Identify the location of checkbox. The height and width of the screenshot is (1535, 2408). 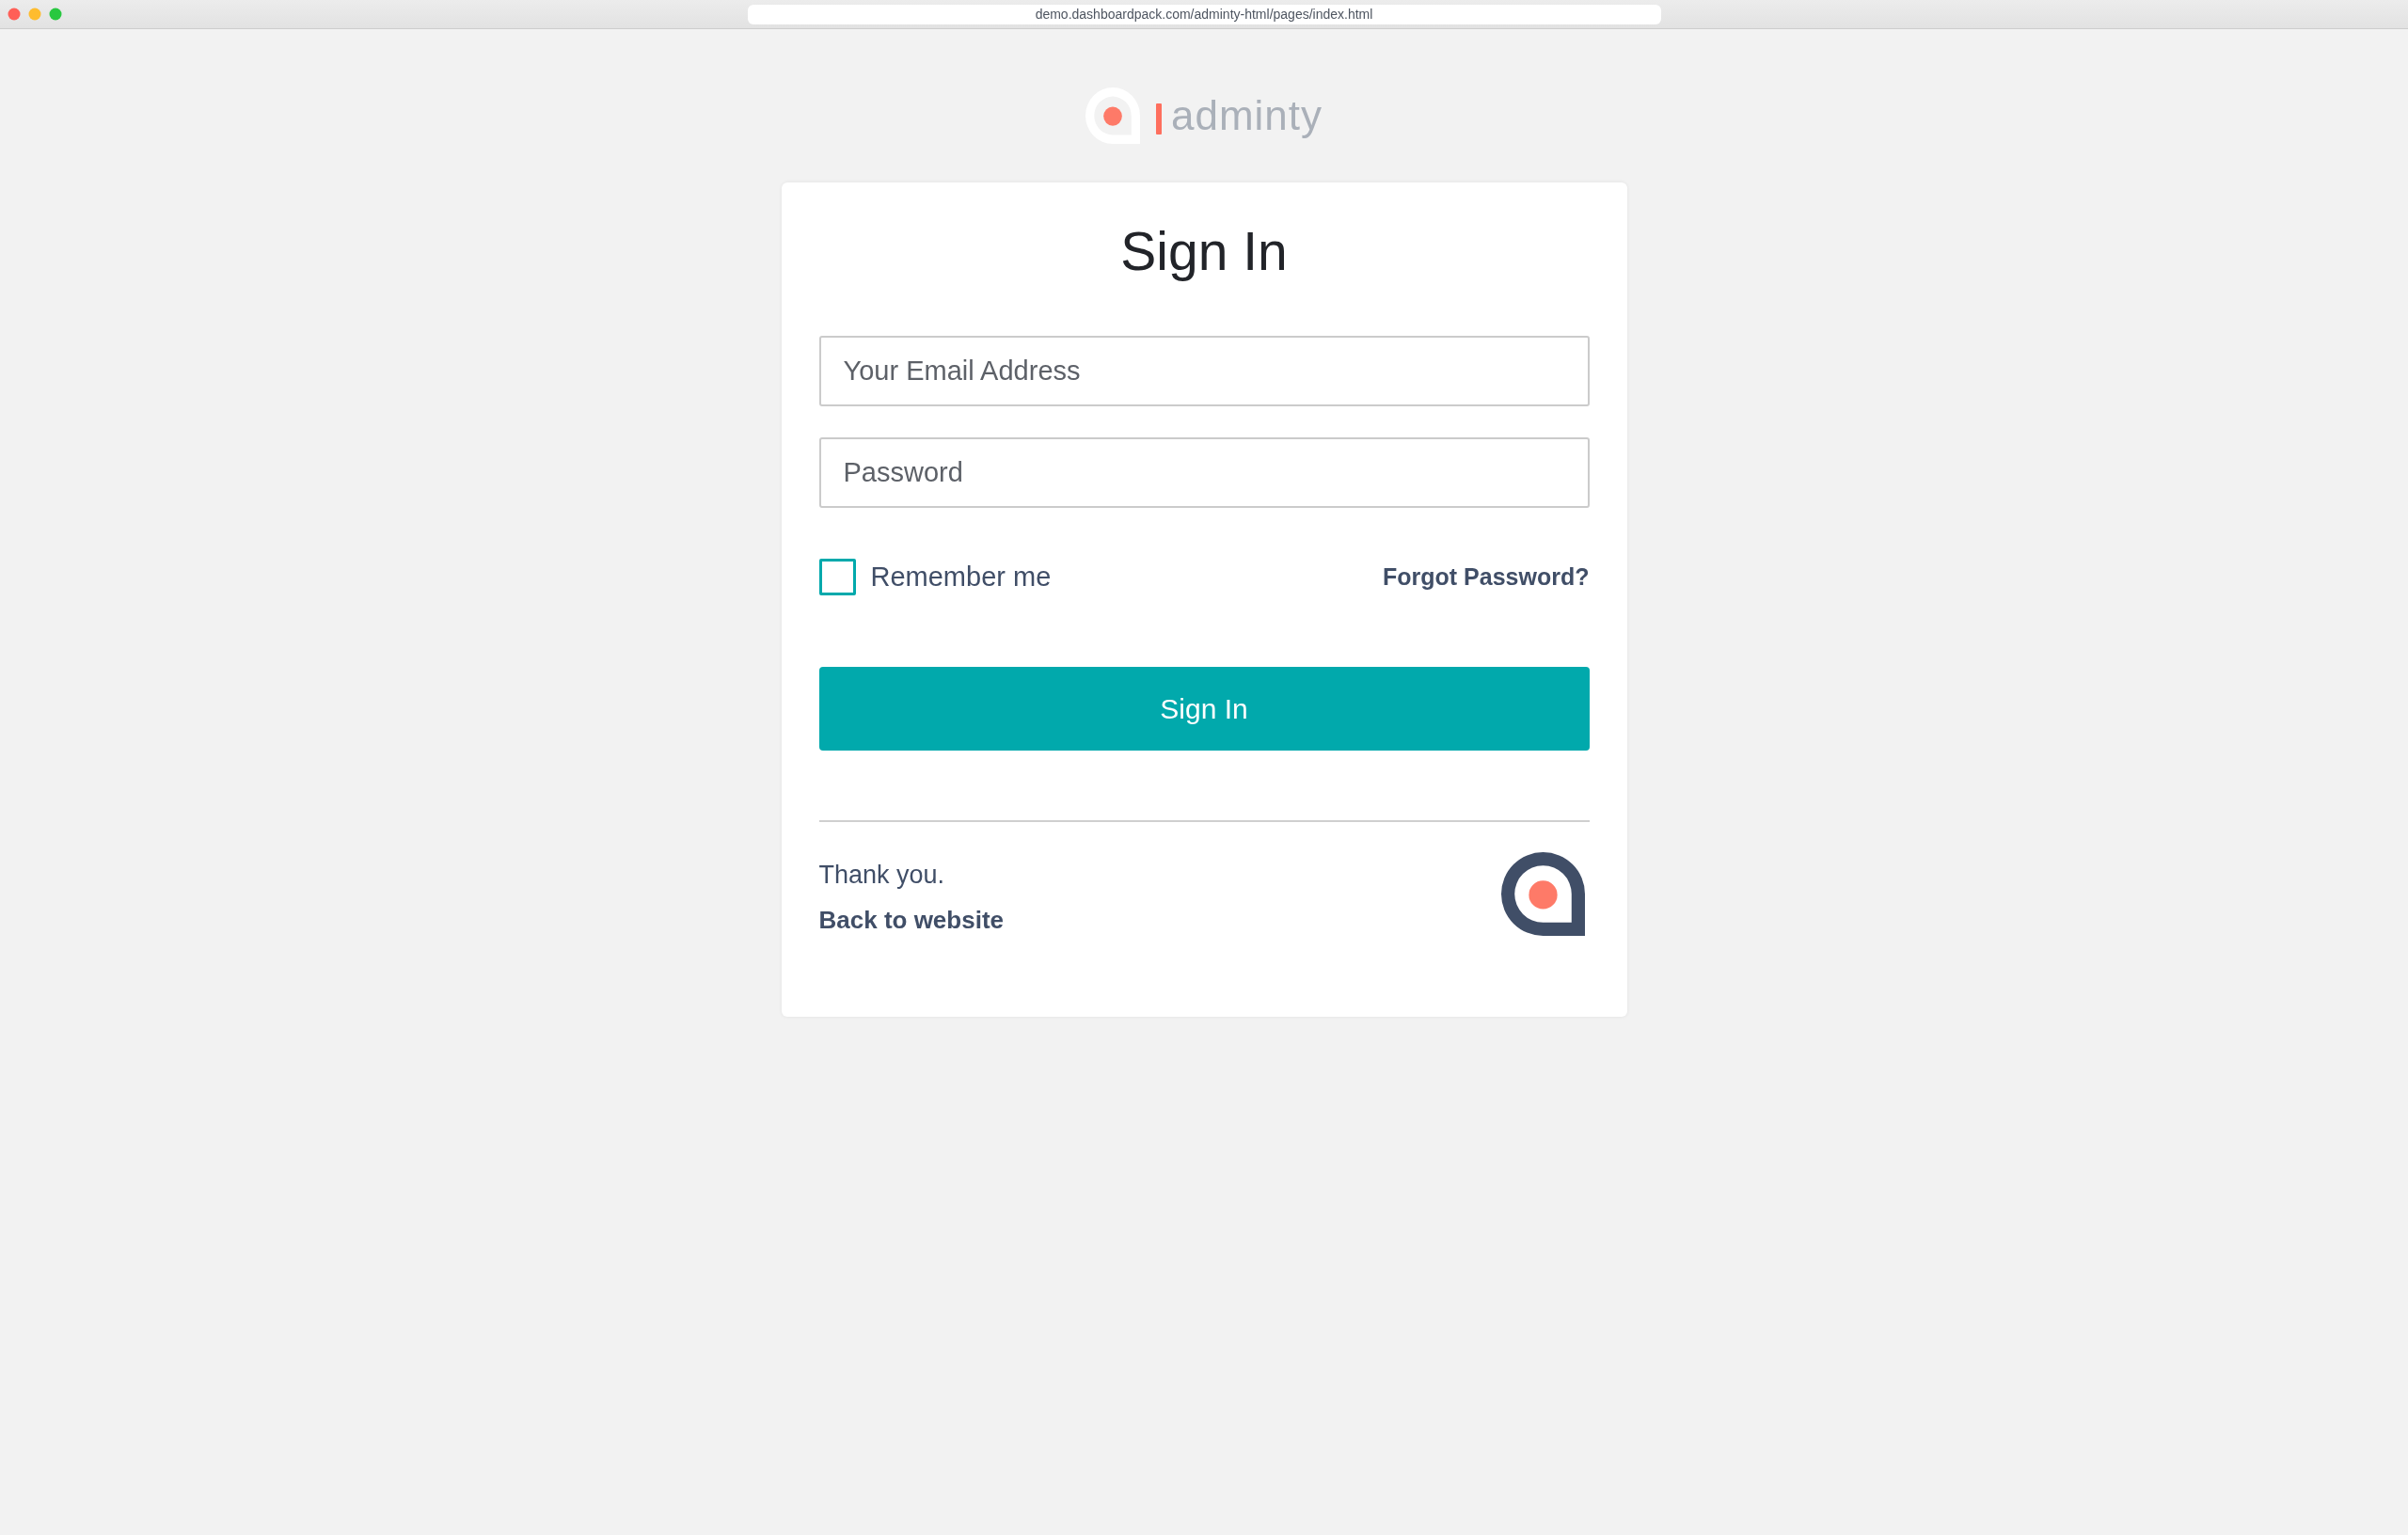
(837, 577).